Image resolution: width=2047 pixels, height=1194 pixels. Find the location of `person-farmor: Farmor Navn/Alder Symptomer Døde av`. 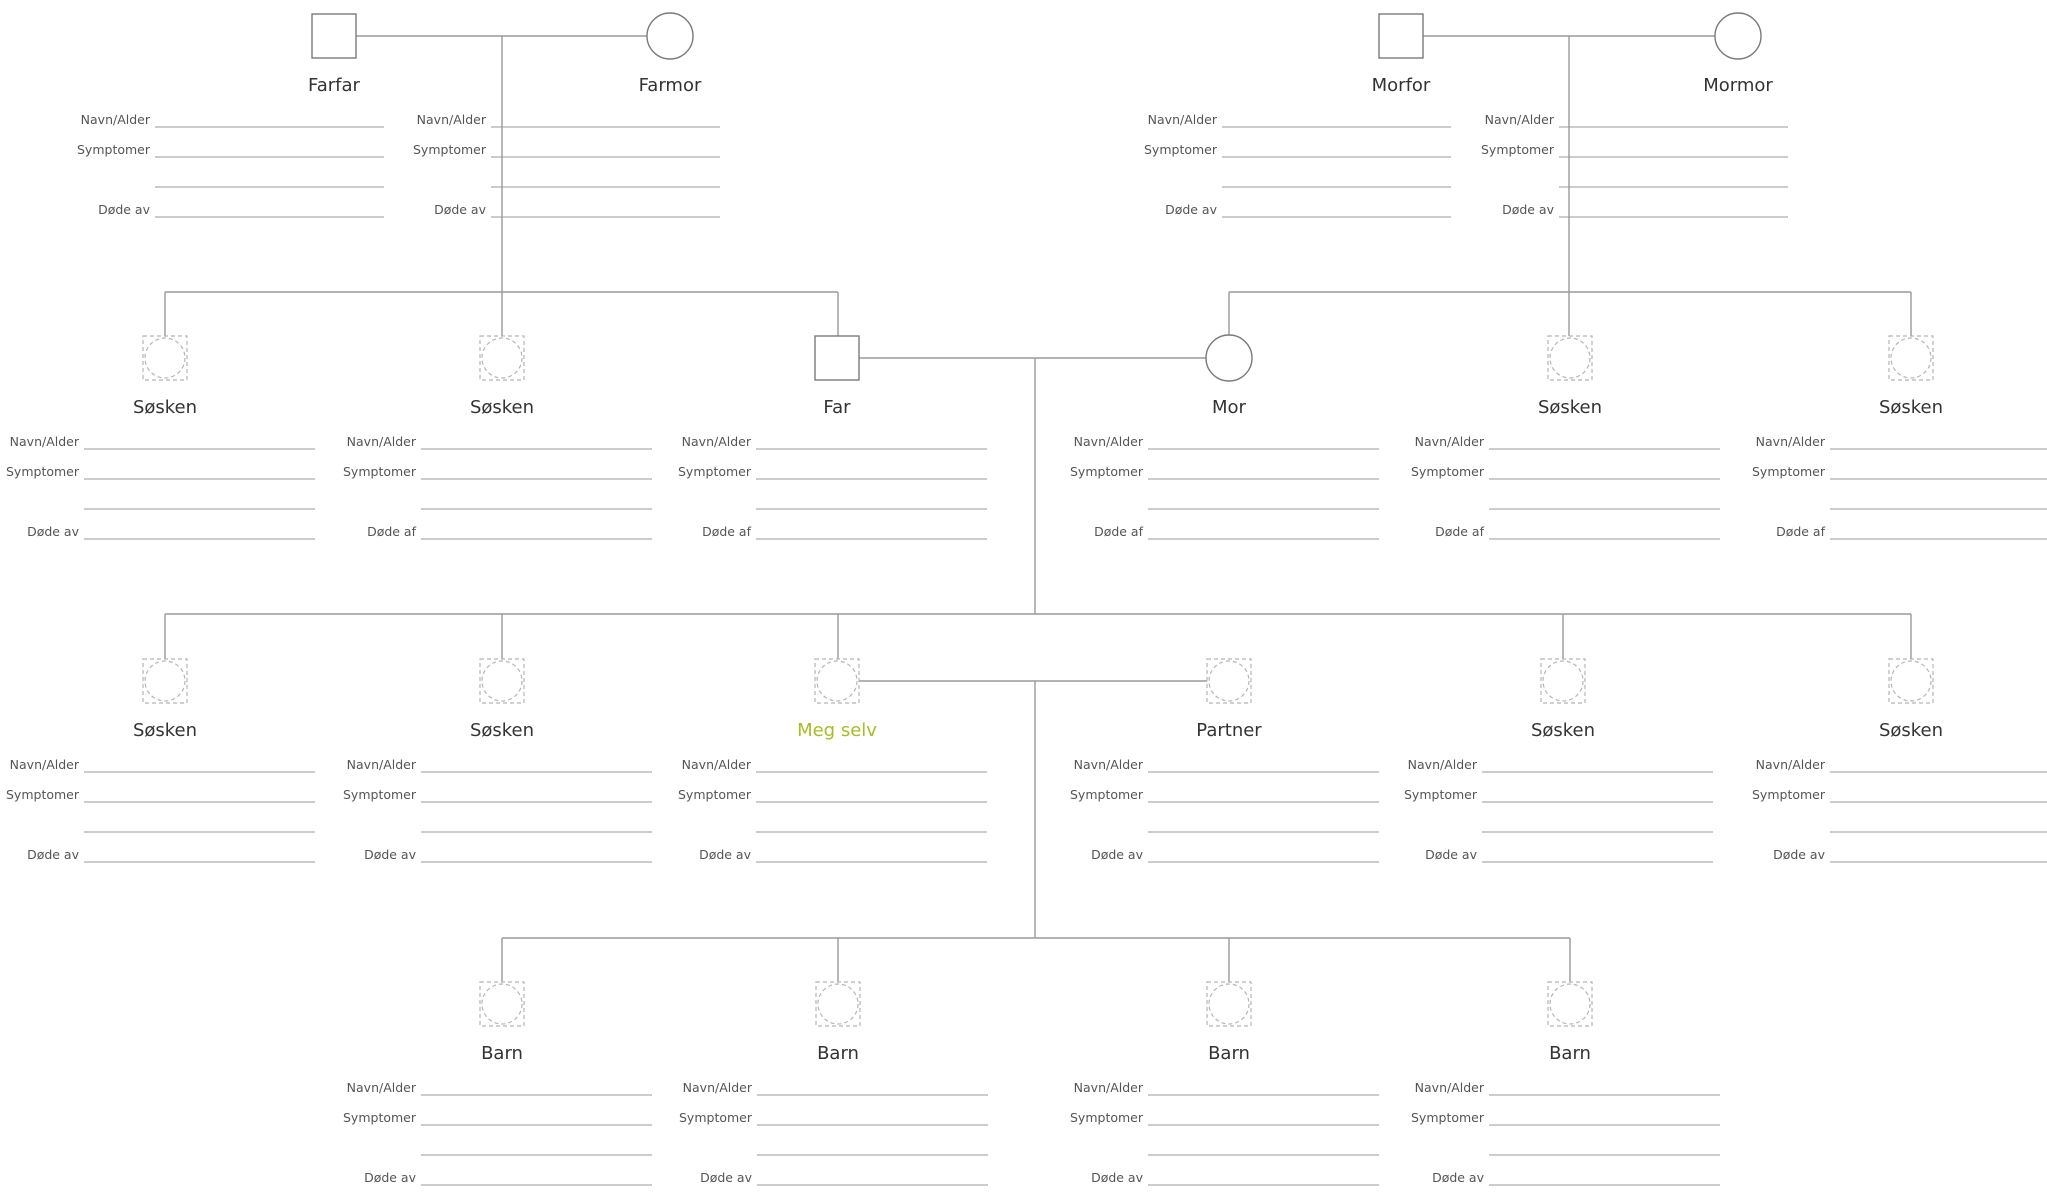

person-farmor: Farmor Navn/Alder Symptomer Døde av is located at coordinates (566, 115).